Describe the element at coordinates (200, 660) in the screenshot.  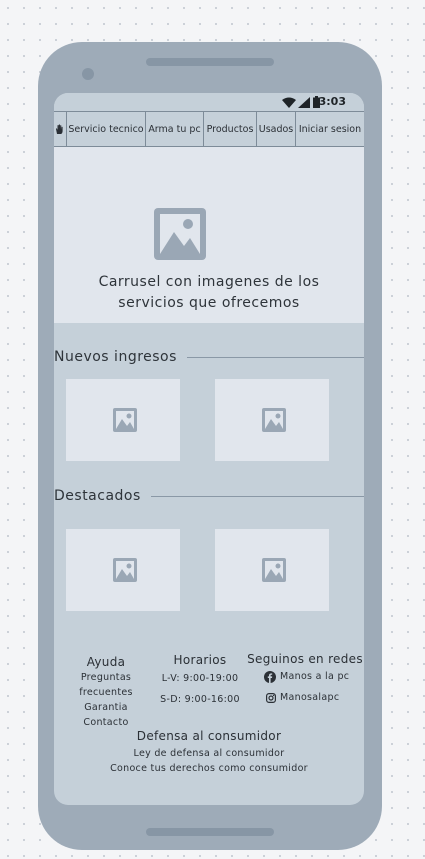
I see `footer-hours-title: Horarios` at that location.